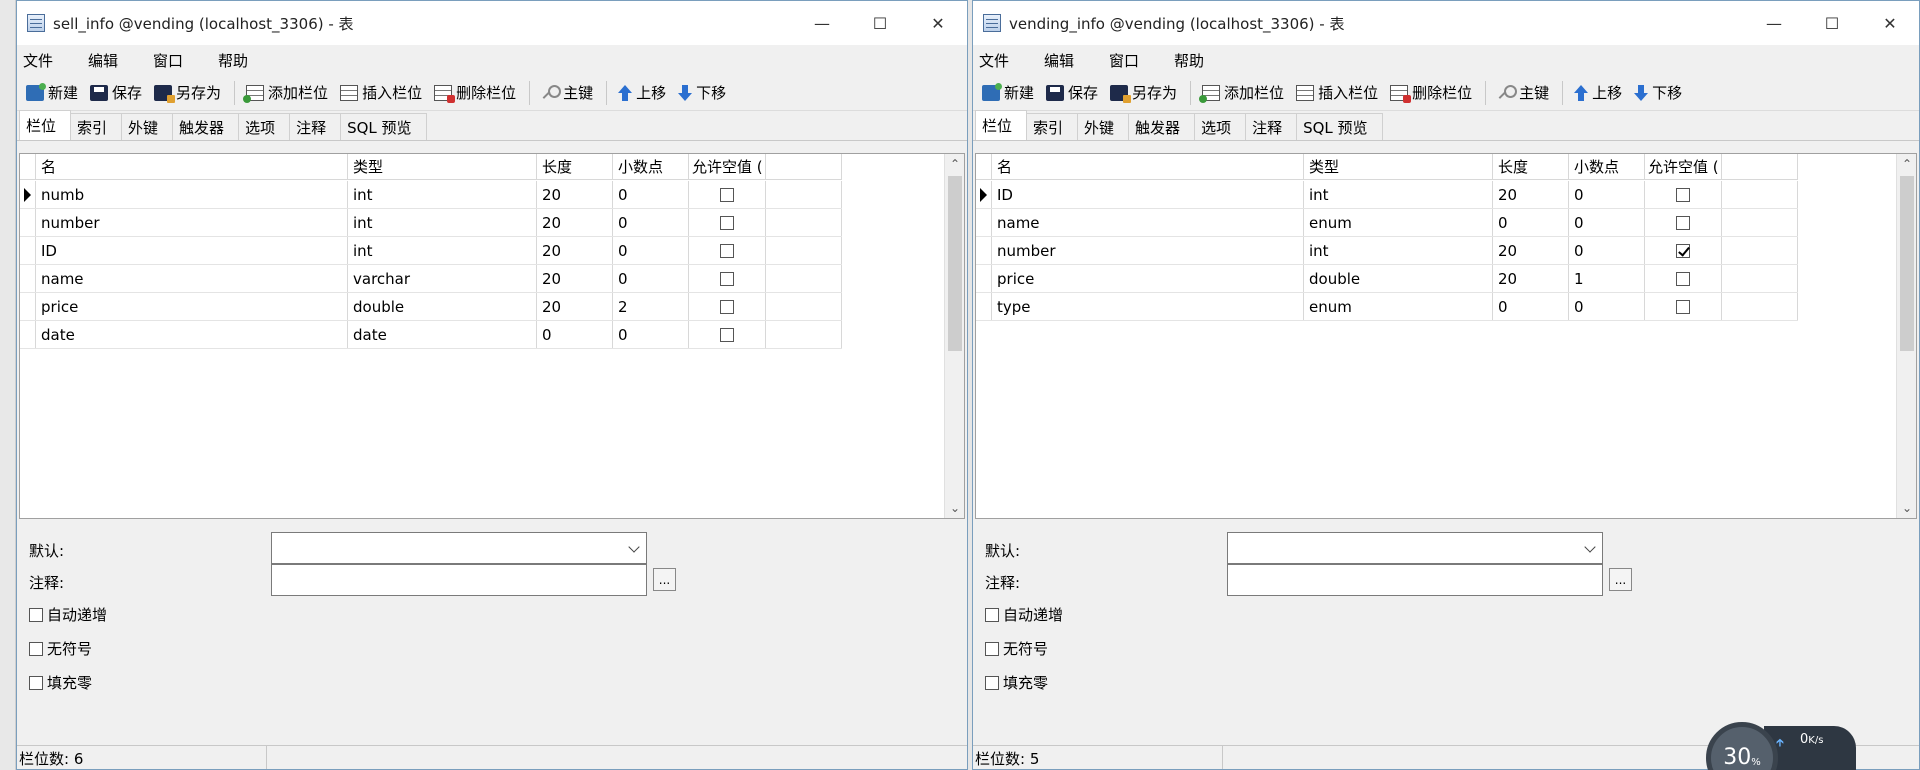 This screenshot has width=1920, height=770. What do you see at coordinates (1001, 60) in the screenshot?
I see `menu-file: 文件` at bounding box center [1001, 60].